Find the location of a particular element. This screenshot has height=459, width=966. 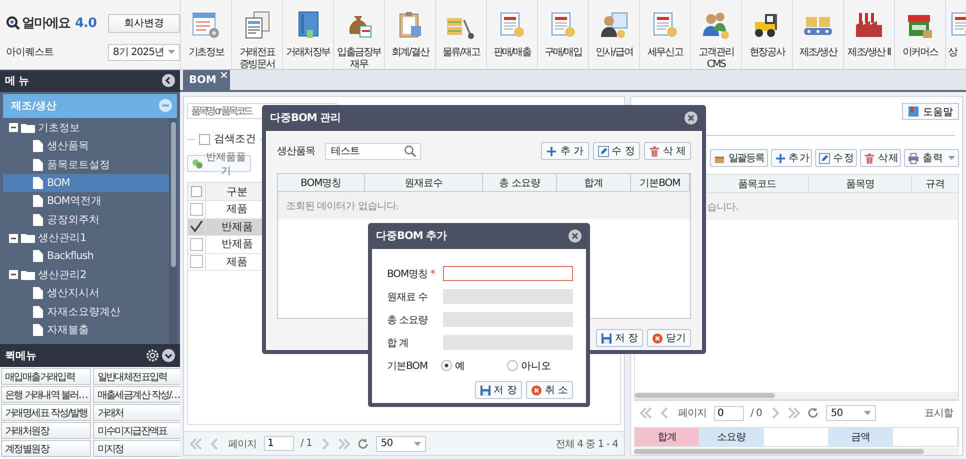

quick-menu-title: 퀵메뉴 is located at coordinates (21, 355).